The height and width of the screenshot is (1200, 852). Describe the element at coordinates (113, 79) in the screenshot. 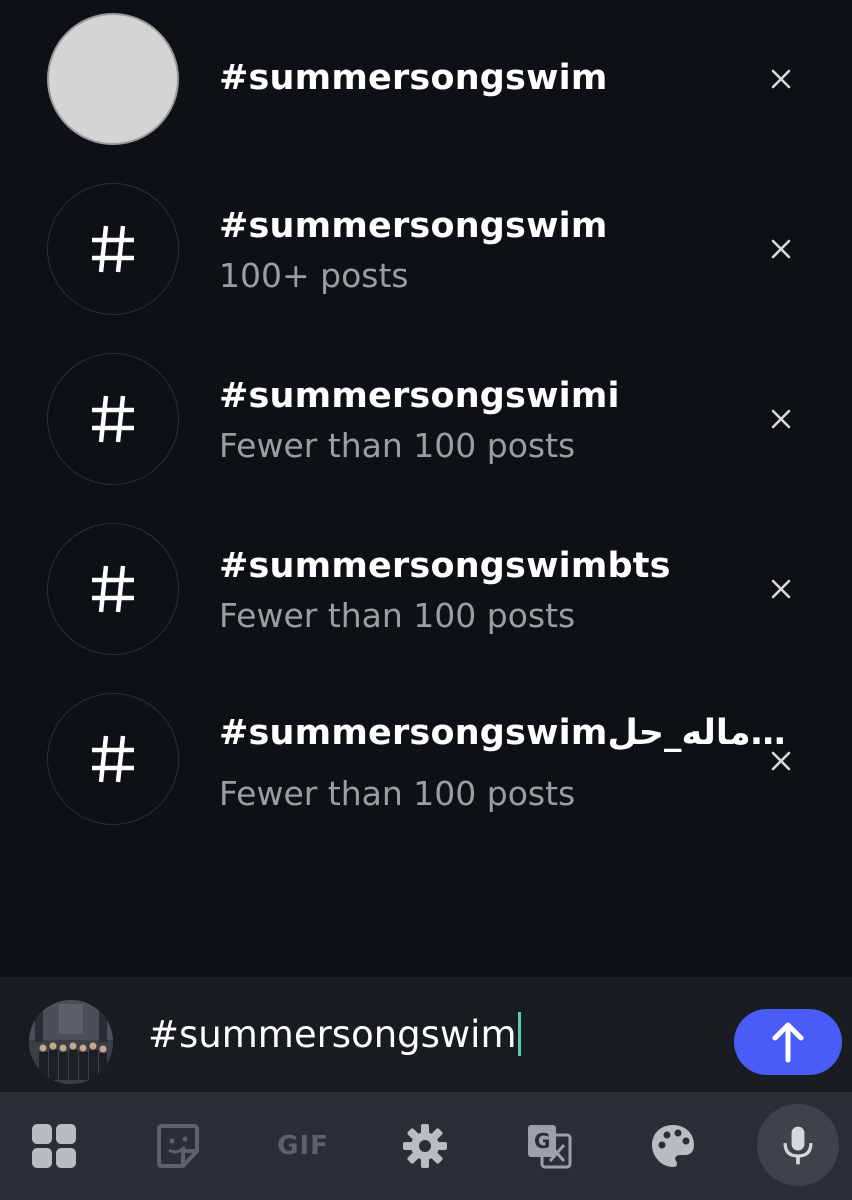

I see `suggestion-avatar` at that location.